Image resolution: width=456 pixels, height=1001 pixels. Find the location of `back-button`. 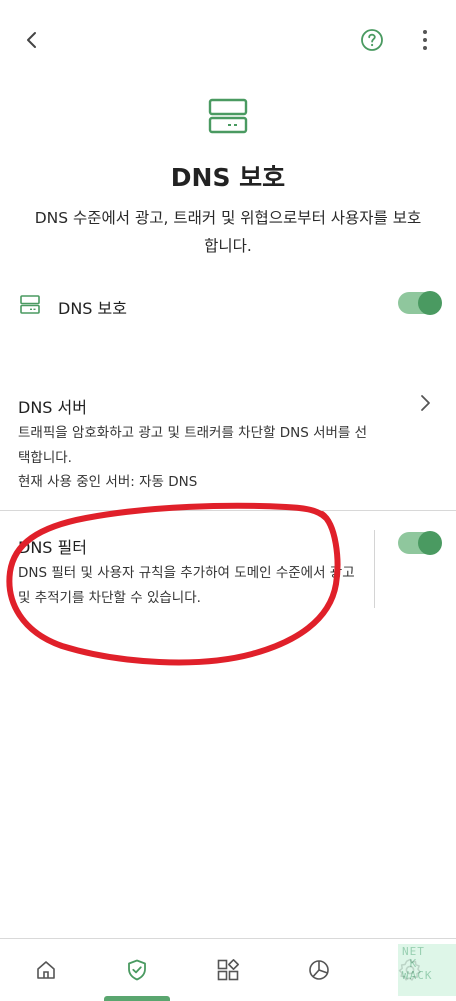

back-button is located at coordinates (32, 40).